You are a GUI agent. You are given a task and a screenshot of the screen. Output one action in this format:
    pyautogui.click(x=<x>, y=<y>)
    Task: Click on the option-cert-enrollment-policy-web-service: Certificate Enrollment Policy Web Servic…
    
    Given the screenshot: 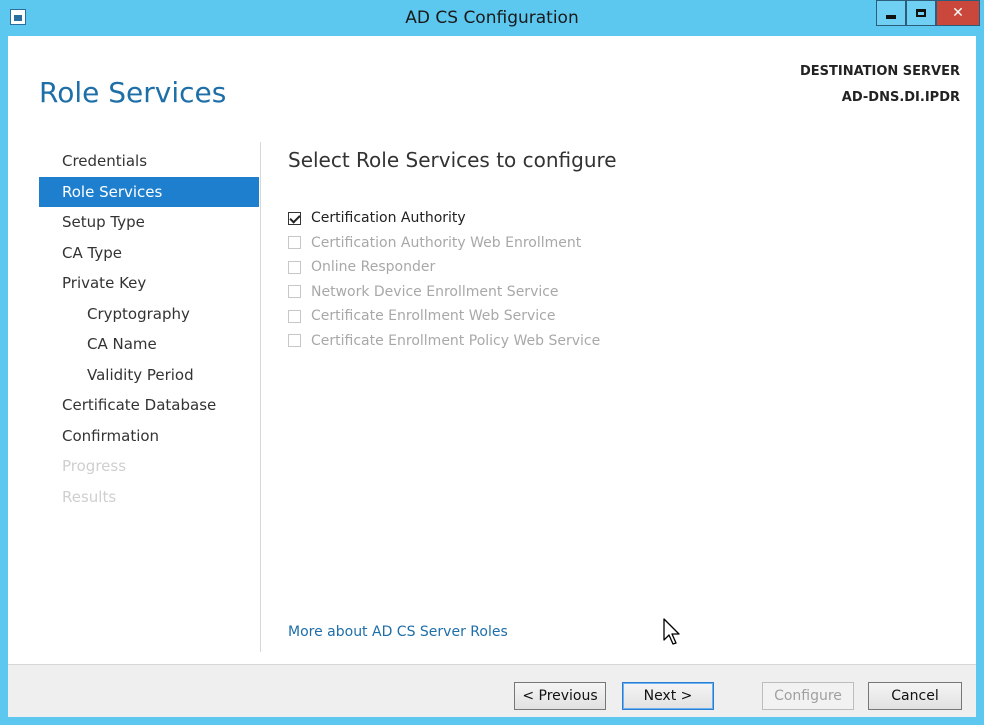 What is the action you would take?
    pyautogui.click(x=444, y=341)
    